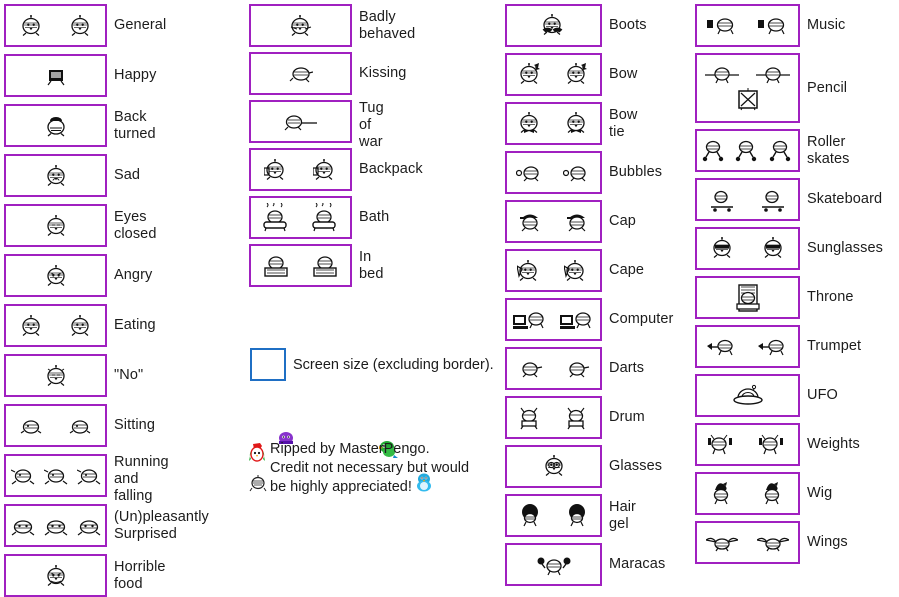  I want to click on penguin-maracas-icon, so click(554, 565).